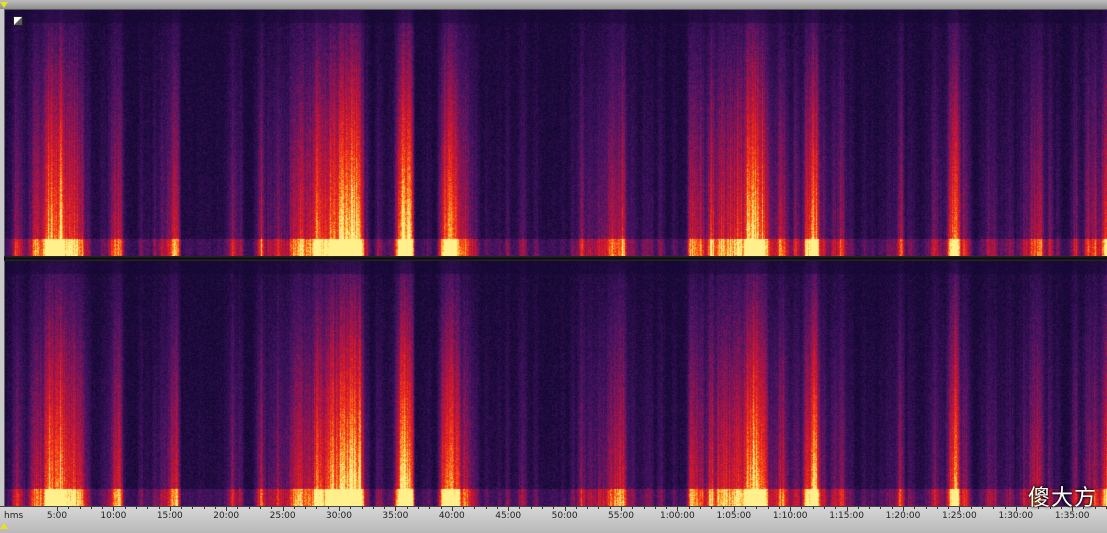 The height and width of the screenshot is (533, 1107). Describe the element at coordinates (4, 526) in the screenshot. I see `playhead-end-icon` at that location.